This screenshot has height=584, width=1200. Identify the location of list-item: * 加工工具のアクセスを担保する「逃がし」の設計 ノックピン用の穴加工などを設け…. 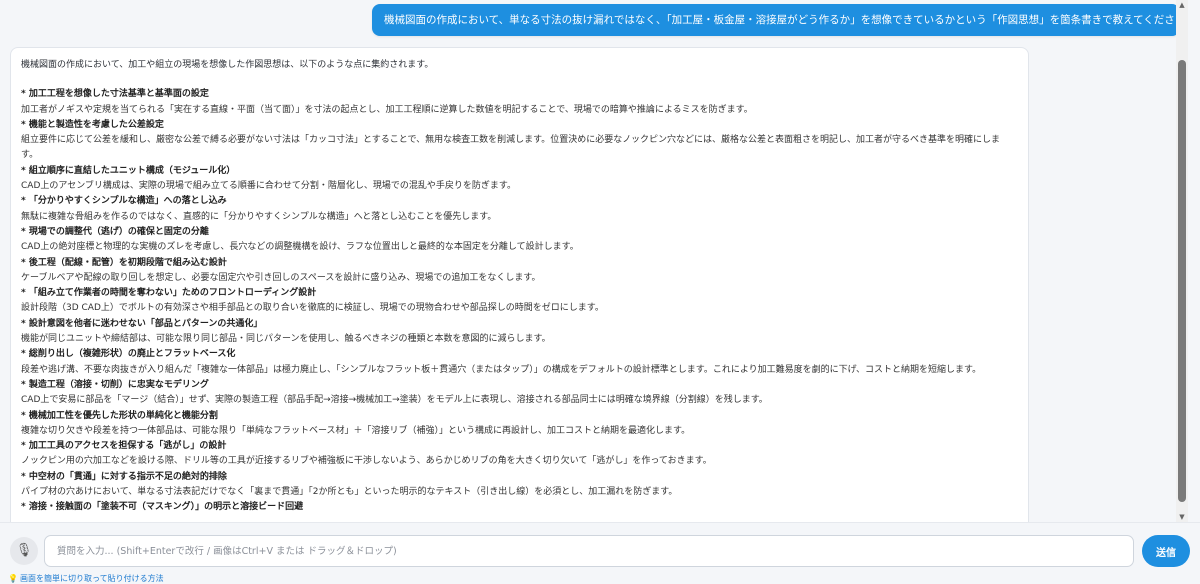
(518, 454).